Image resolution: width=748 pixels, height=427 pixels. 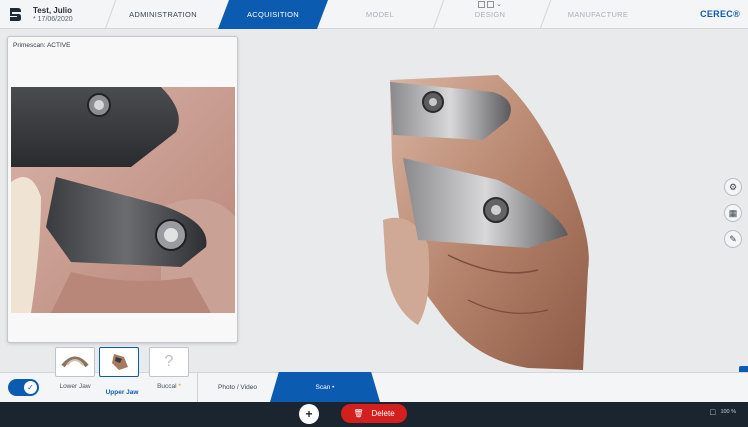 What do you see at coordinates (237, 387) in the screenshot?
I see `step-photo-video: Photo / Video` at bounding box center [237, 387].